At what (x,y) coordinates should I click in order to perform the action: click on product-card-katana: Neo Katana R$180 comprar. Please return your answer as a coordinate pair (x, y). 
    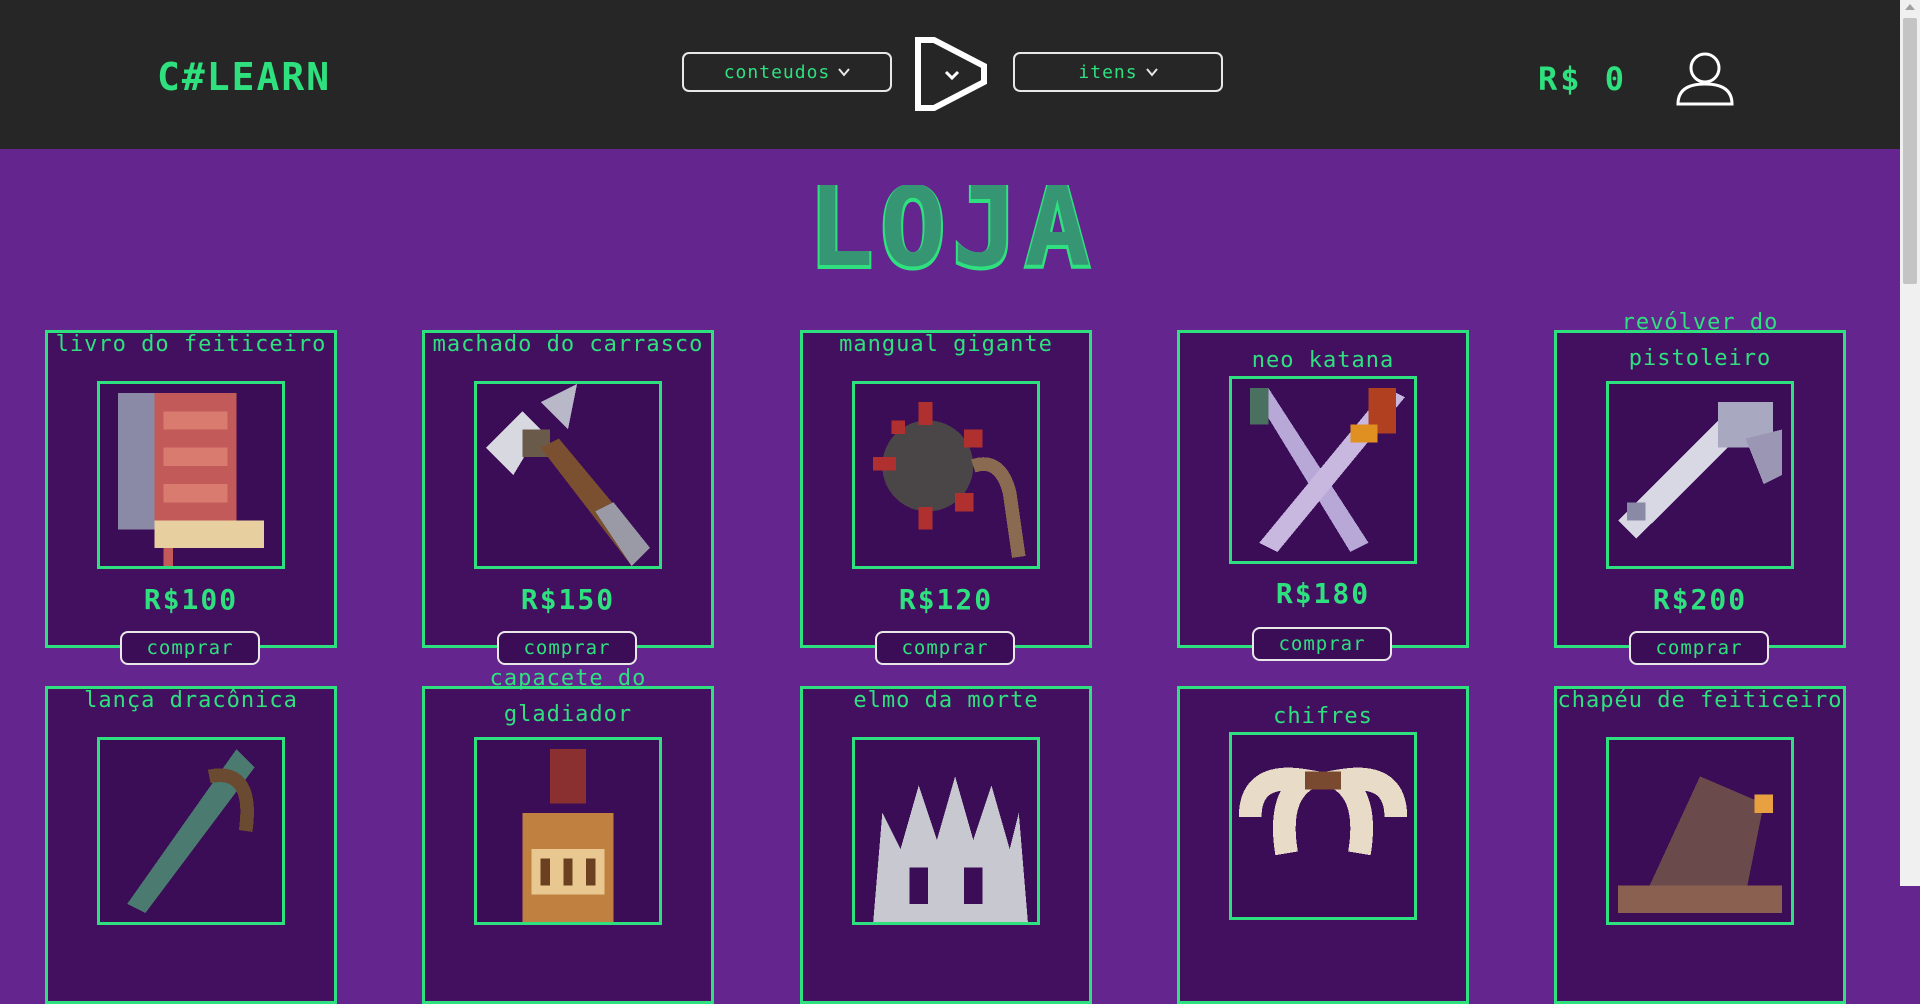
    Looking at the image, I should click on (1323, 495).